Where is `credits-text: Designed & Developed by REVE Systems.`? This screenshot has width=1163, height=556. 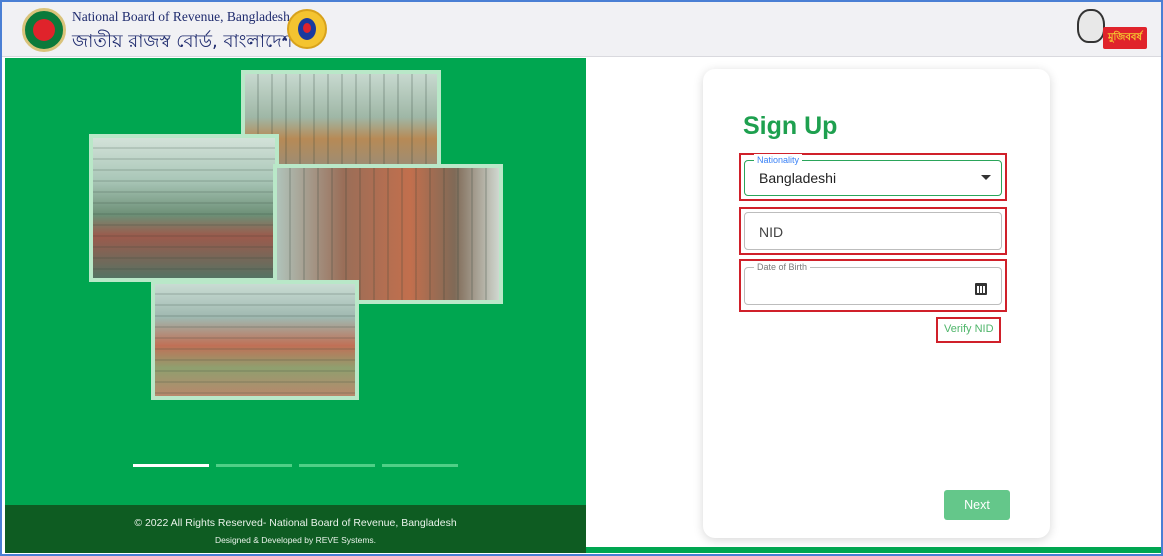
credits-text: Designed & Developed by REVE Systems. is located at coordinates (295, 540).